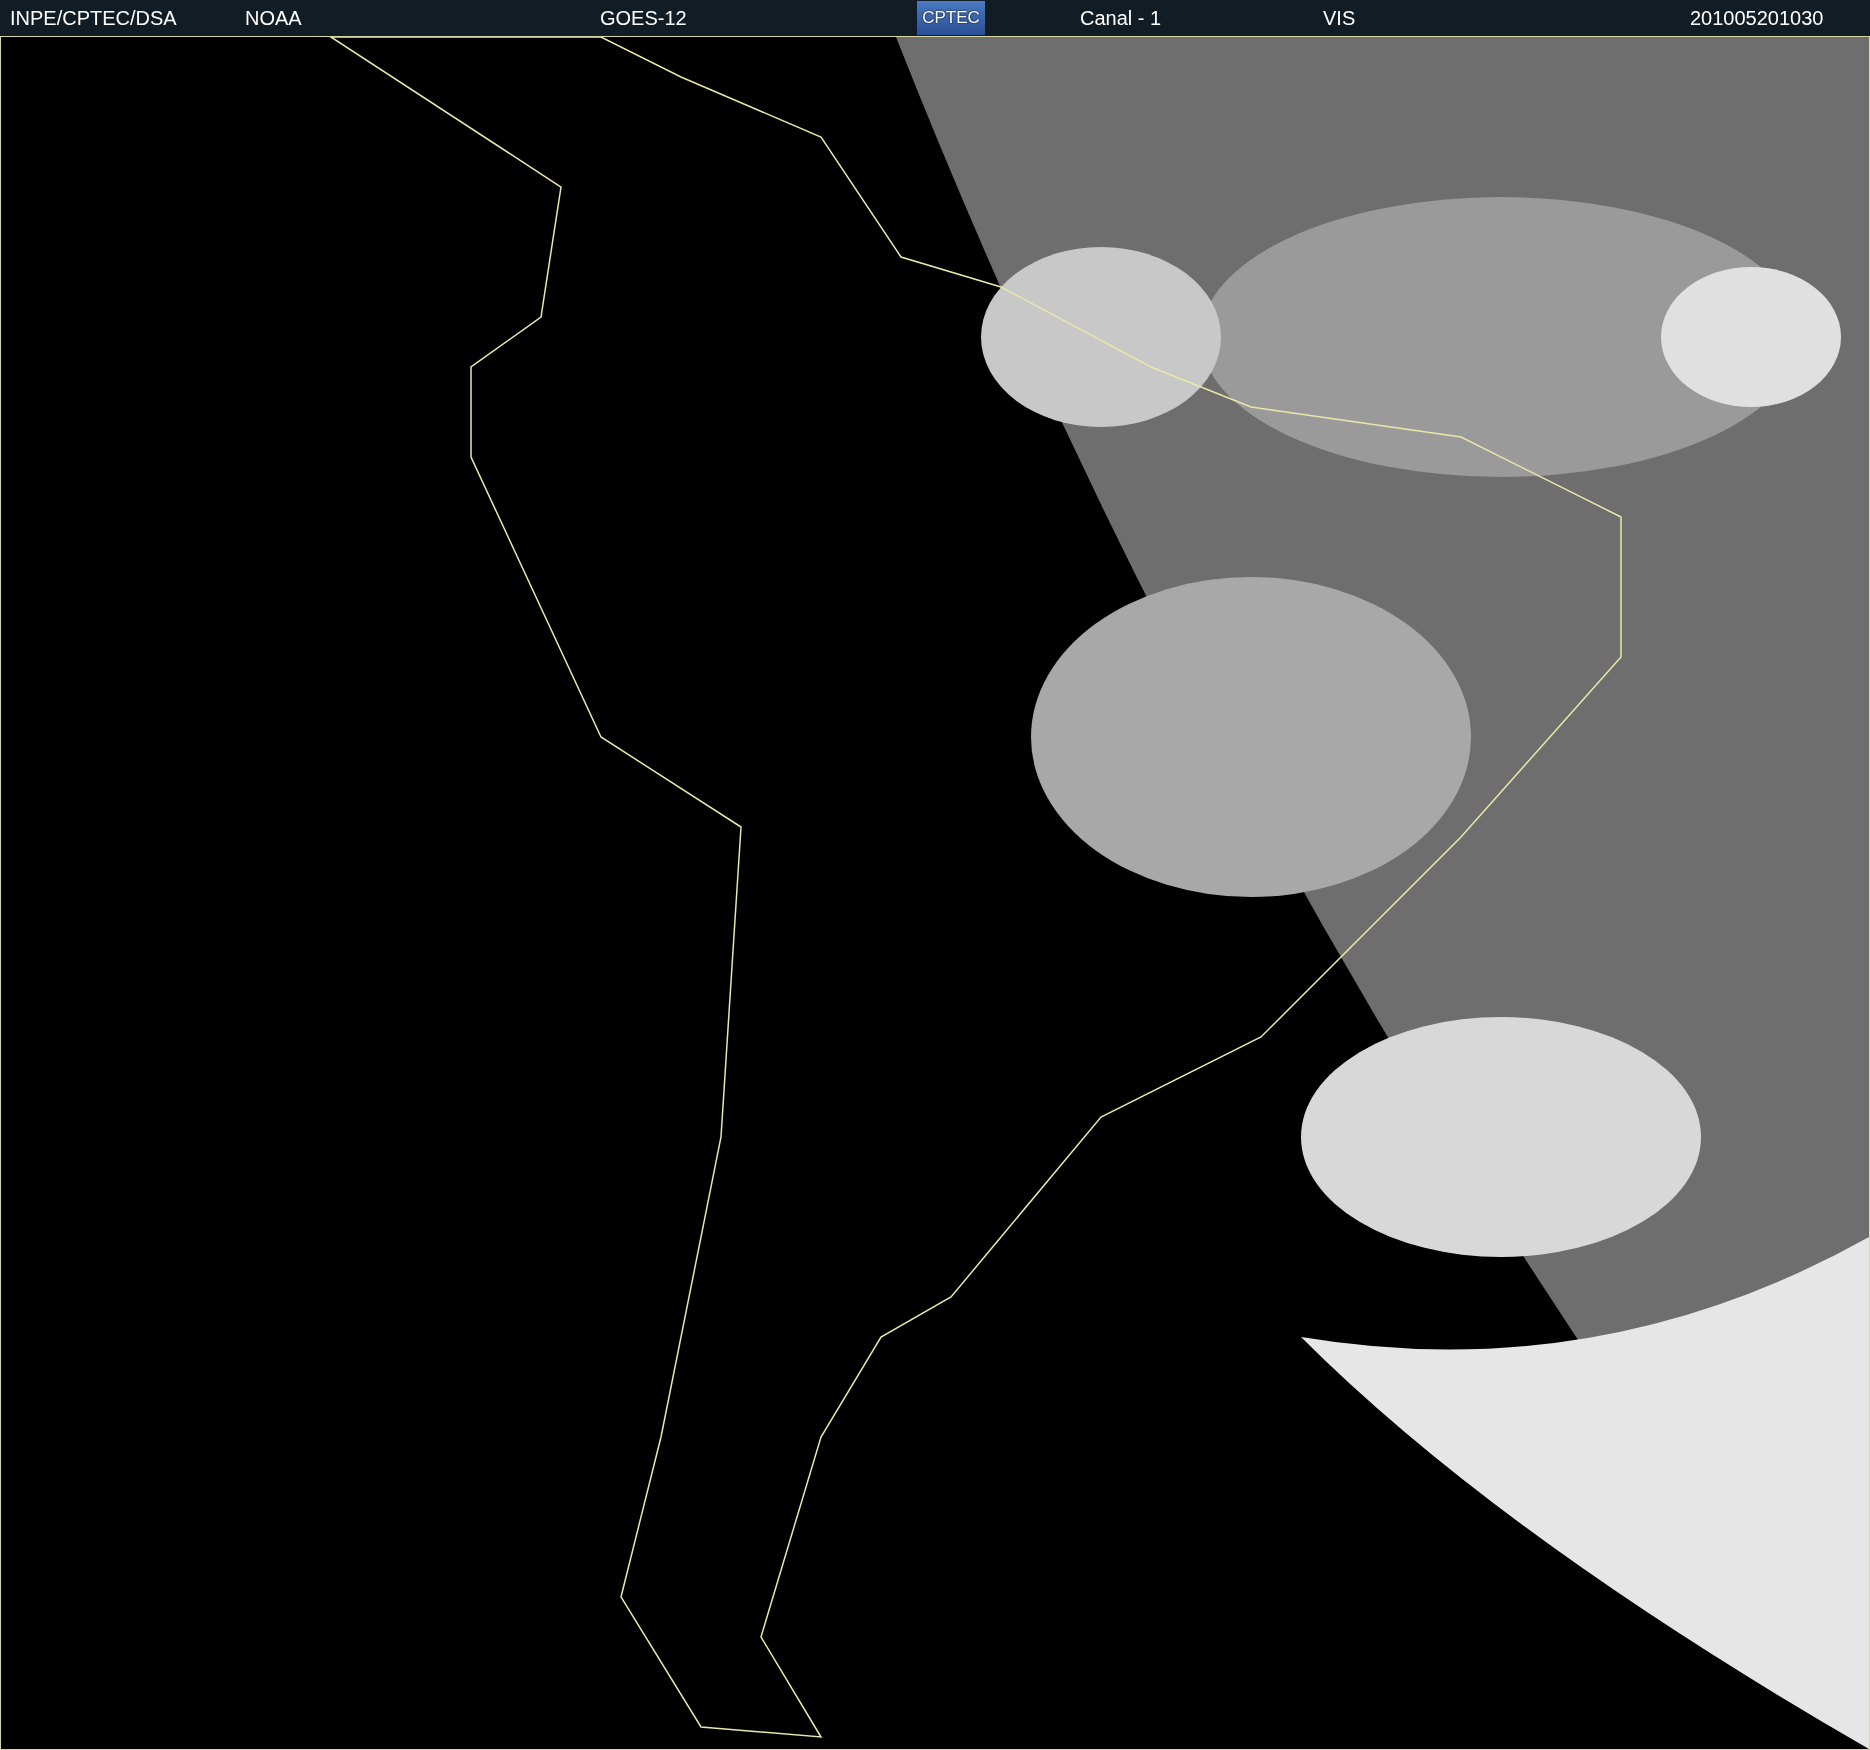  What do you see at coordinates (274, 18) in the screenshot?
I see `header-label: NOAA` at bounding box center [274, 18].